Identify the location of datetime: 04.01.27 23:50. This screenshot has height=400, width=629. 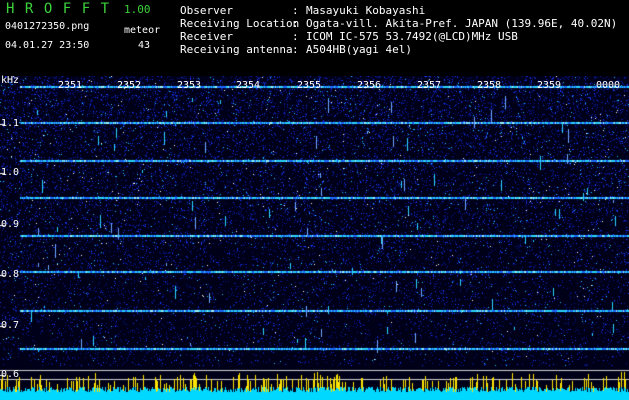
(47, 45).